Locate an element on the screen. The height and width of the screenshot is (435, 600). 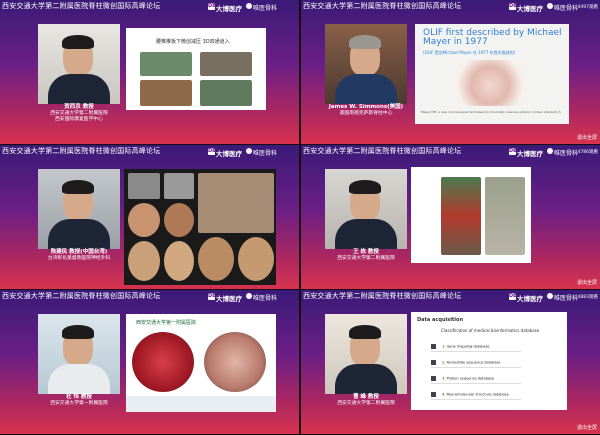
speaker-caption: 贺西京 教授 西安交通大学第二附属医院 西安国际康复医学中心 is located at coordinates (79, 113).